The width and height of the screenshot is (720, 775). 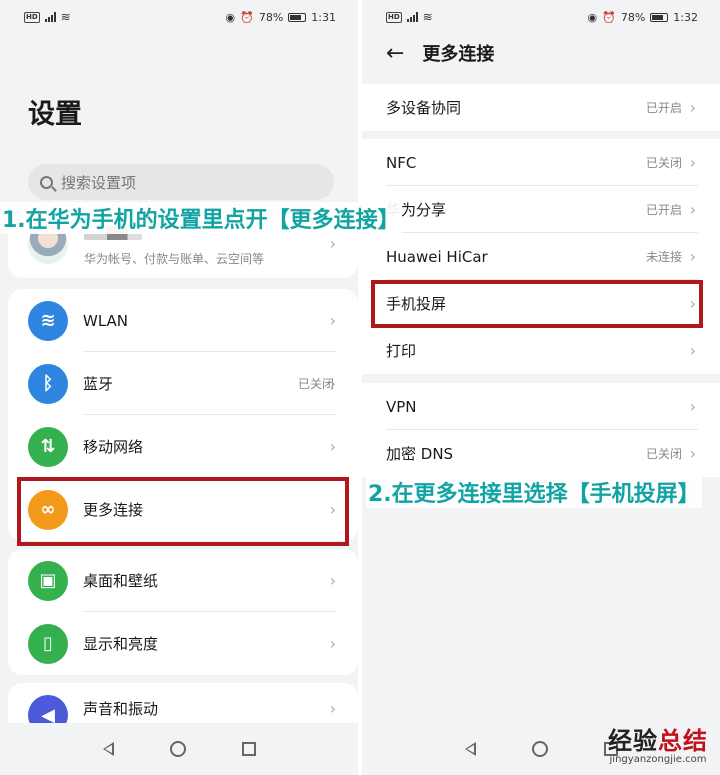 What do you see at coordinates (685, 17) in the screenshot?
I see `status-time: 1:32` at bounding box center [685, 17].